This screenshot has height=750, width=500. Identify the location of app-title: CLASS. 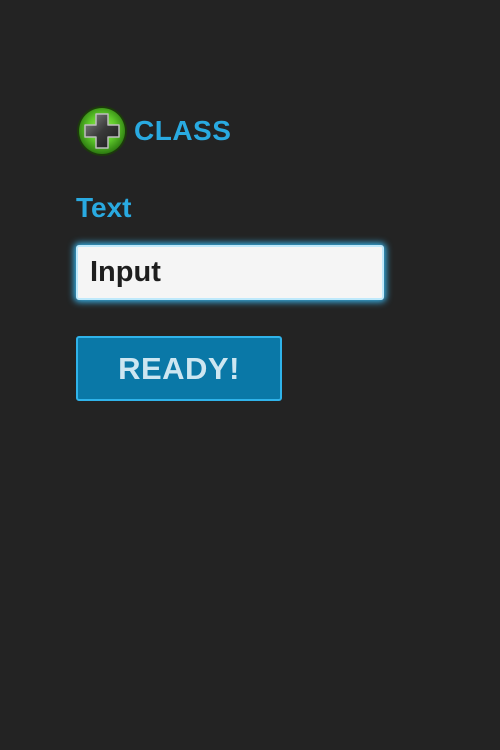
(183, 130).